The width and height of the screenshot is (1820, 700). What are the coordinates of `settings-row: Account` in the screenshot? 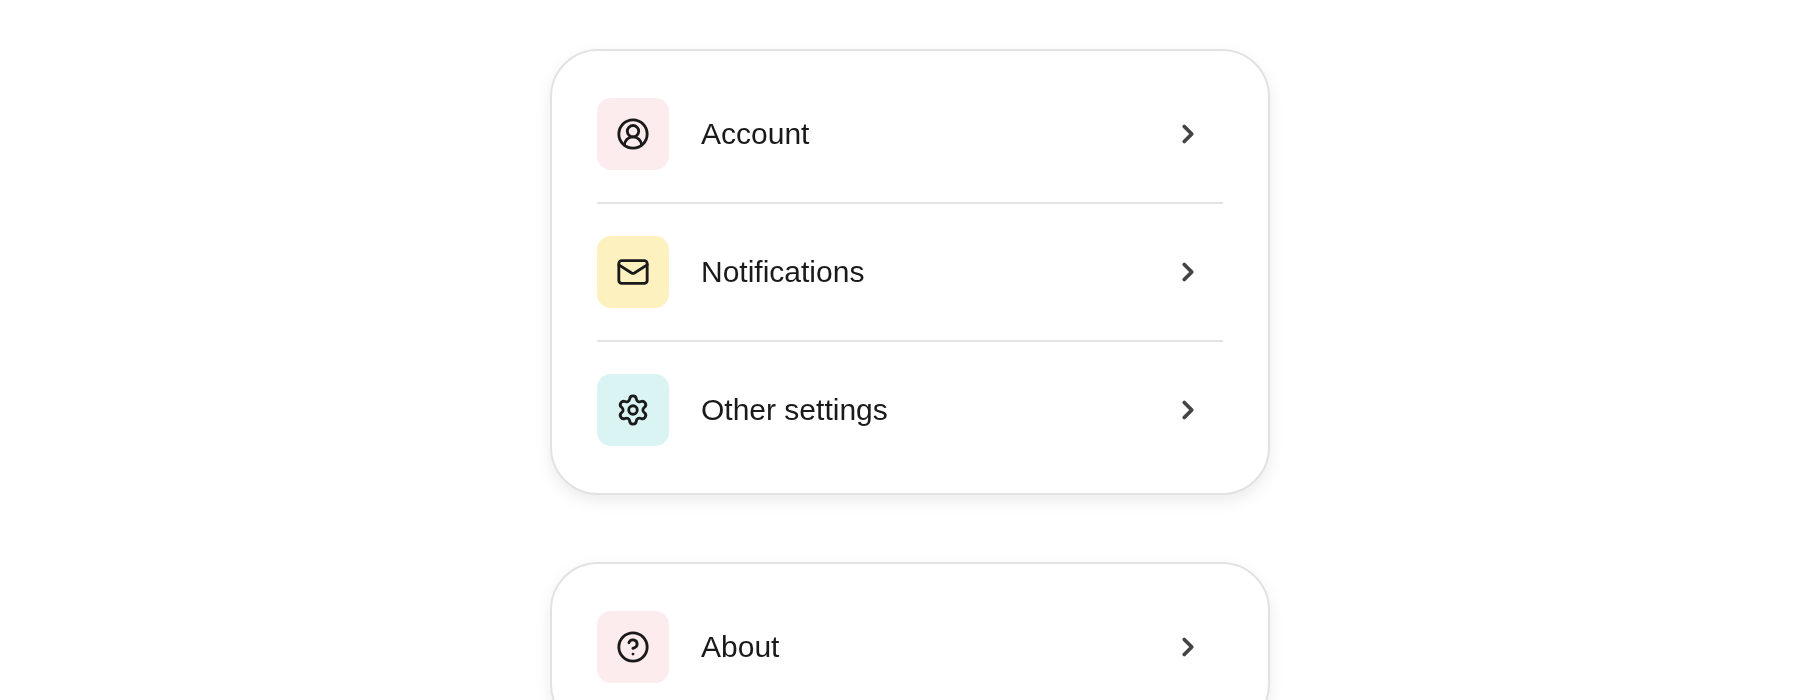 It's located at (910, 134).